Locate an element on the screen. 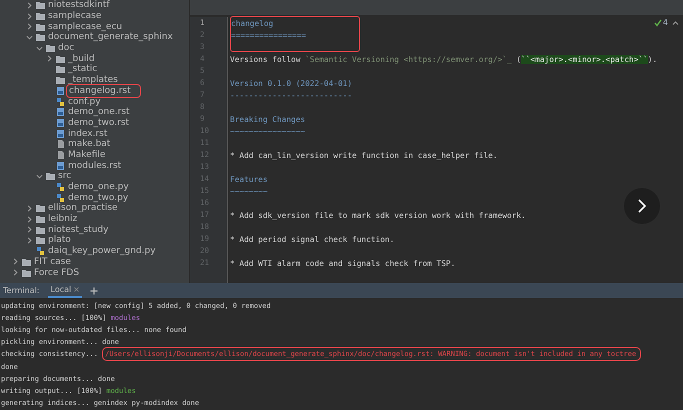 The width and height of the screenshot is (683, 410). tree-item: _templates is located at coordinates (93, 80).